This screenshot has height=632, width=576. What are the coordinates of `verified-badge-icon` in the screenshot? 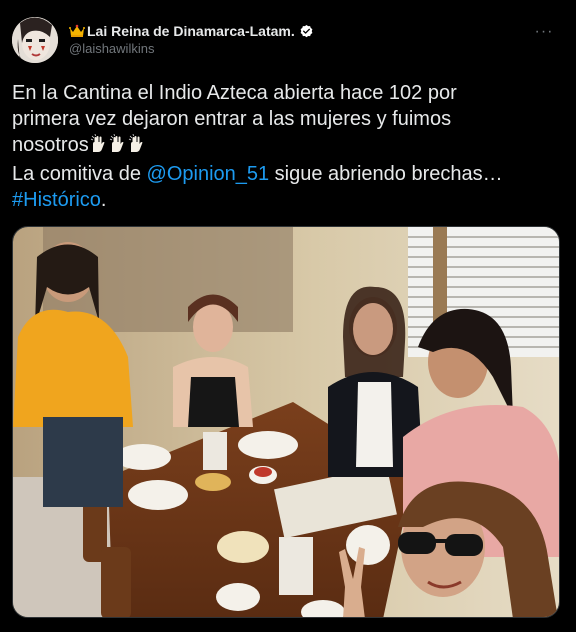 It's located at (306, 31).